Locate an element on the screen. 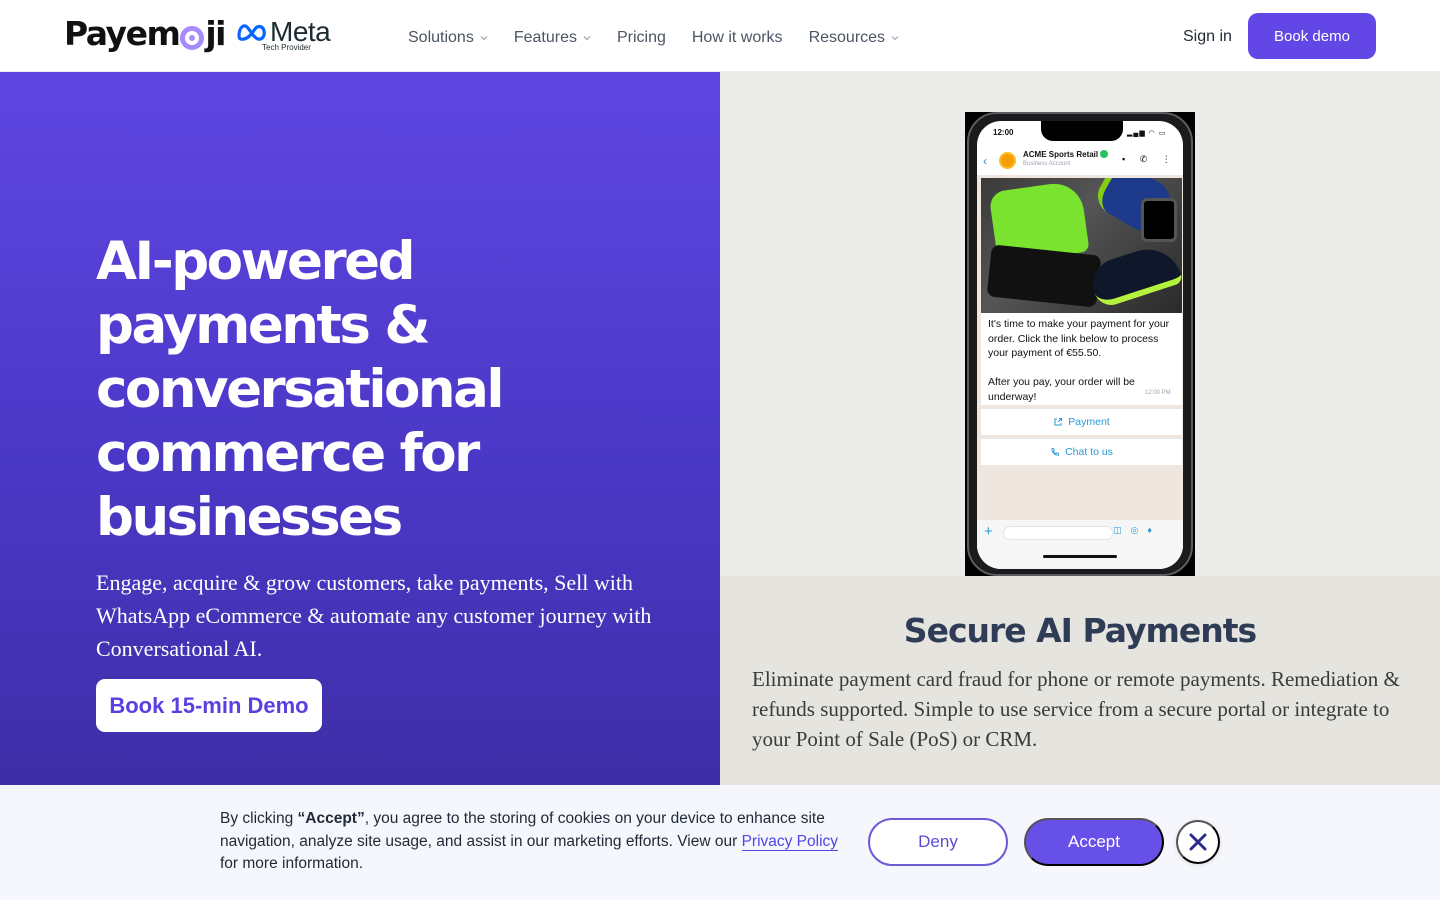  close-icon is located at coordinates (1198, 842).